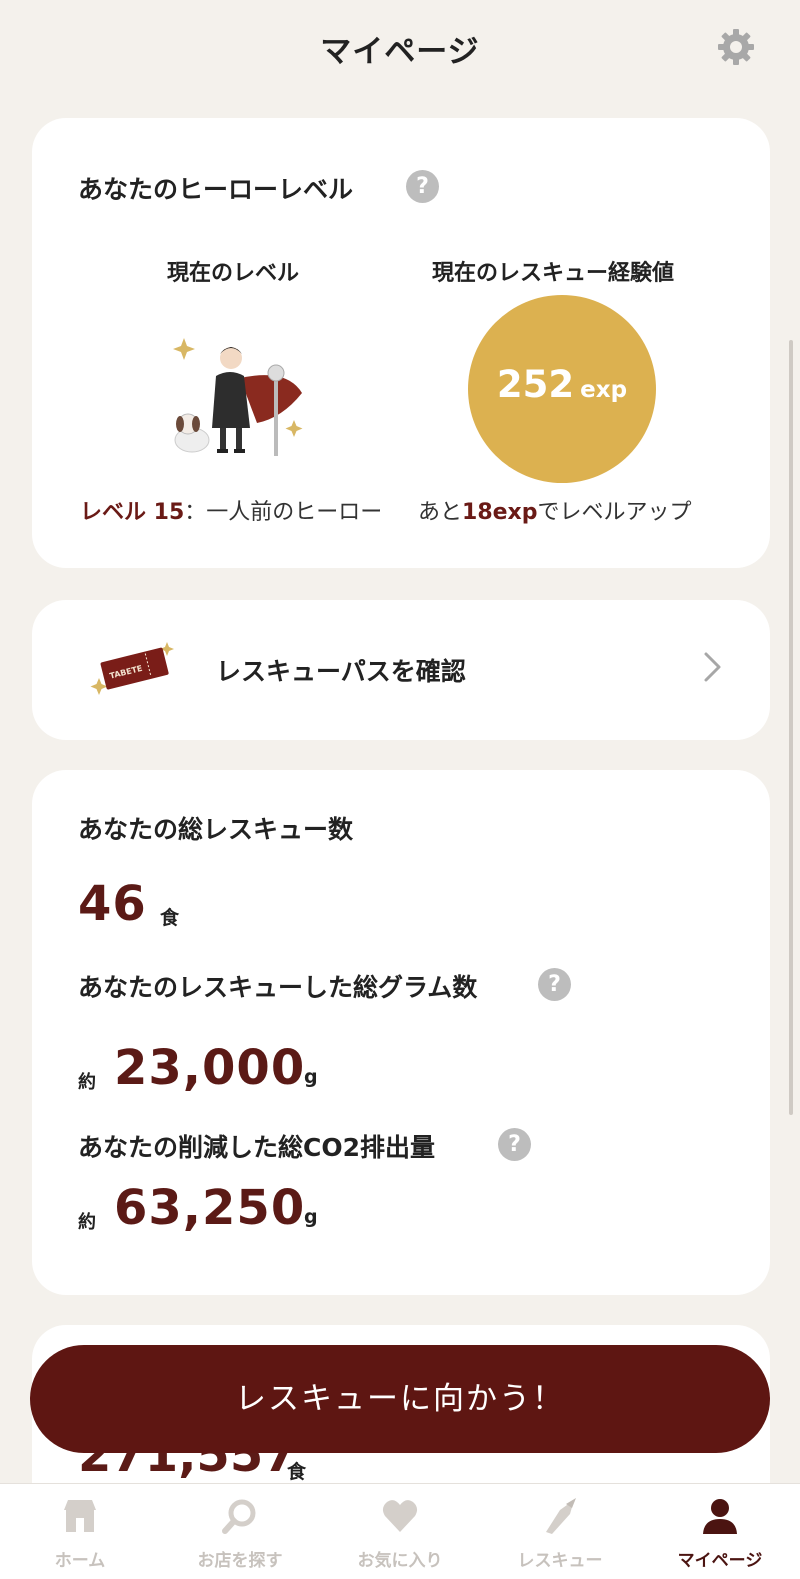  I want to click on tab-rescue: レスキュー, so click(560, 1531).